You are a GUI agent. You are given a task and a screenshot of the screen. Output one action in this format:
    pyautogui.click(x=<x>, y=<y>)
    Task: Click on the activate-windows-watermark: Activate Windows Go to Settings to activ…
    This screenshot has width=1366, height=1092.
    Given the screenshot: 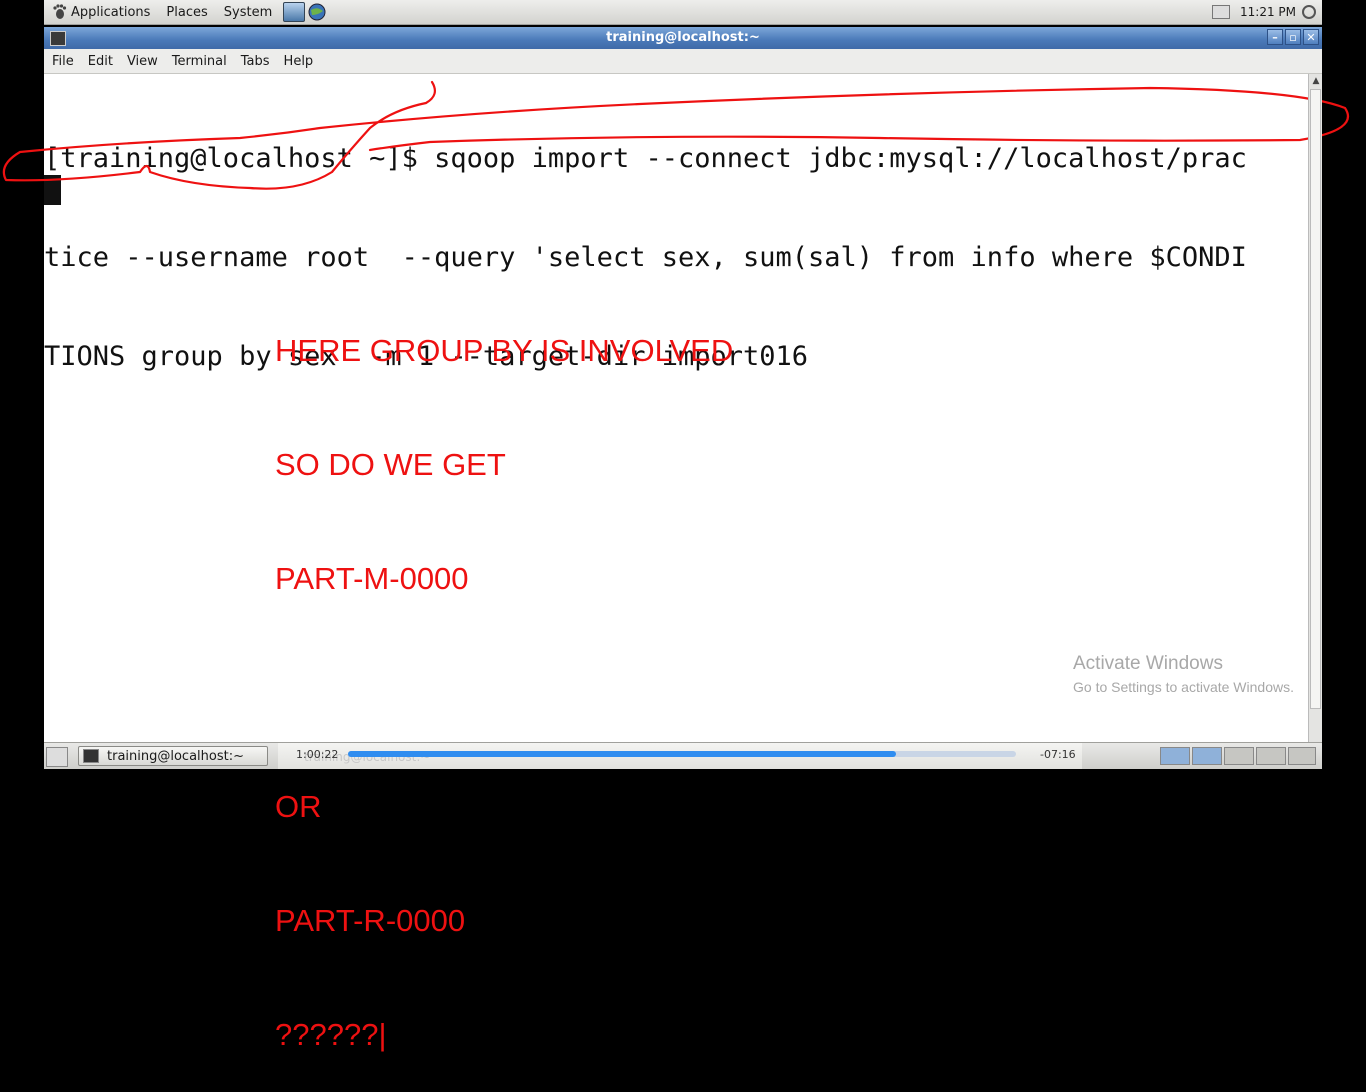 What is the action you would take?
    pyautogui.click(x=1183, y=674)
    